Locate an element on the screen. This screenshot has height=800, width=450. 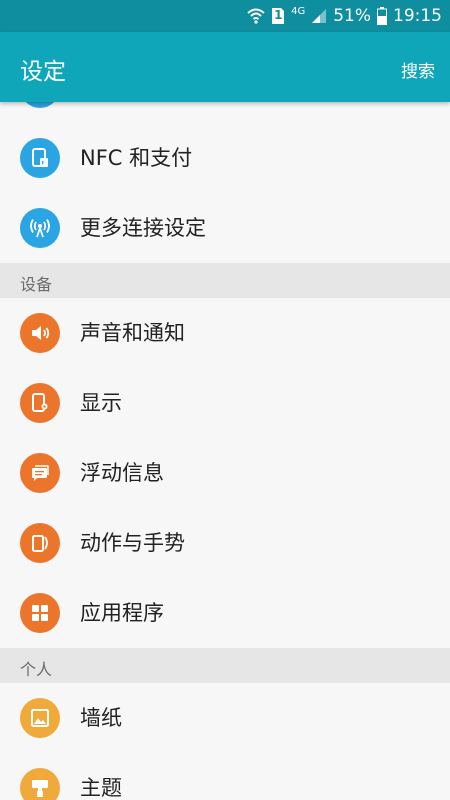
sim-icon: 1 is located at coordinates (278, 16).